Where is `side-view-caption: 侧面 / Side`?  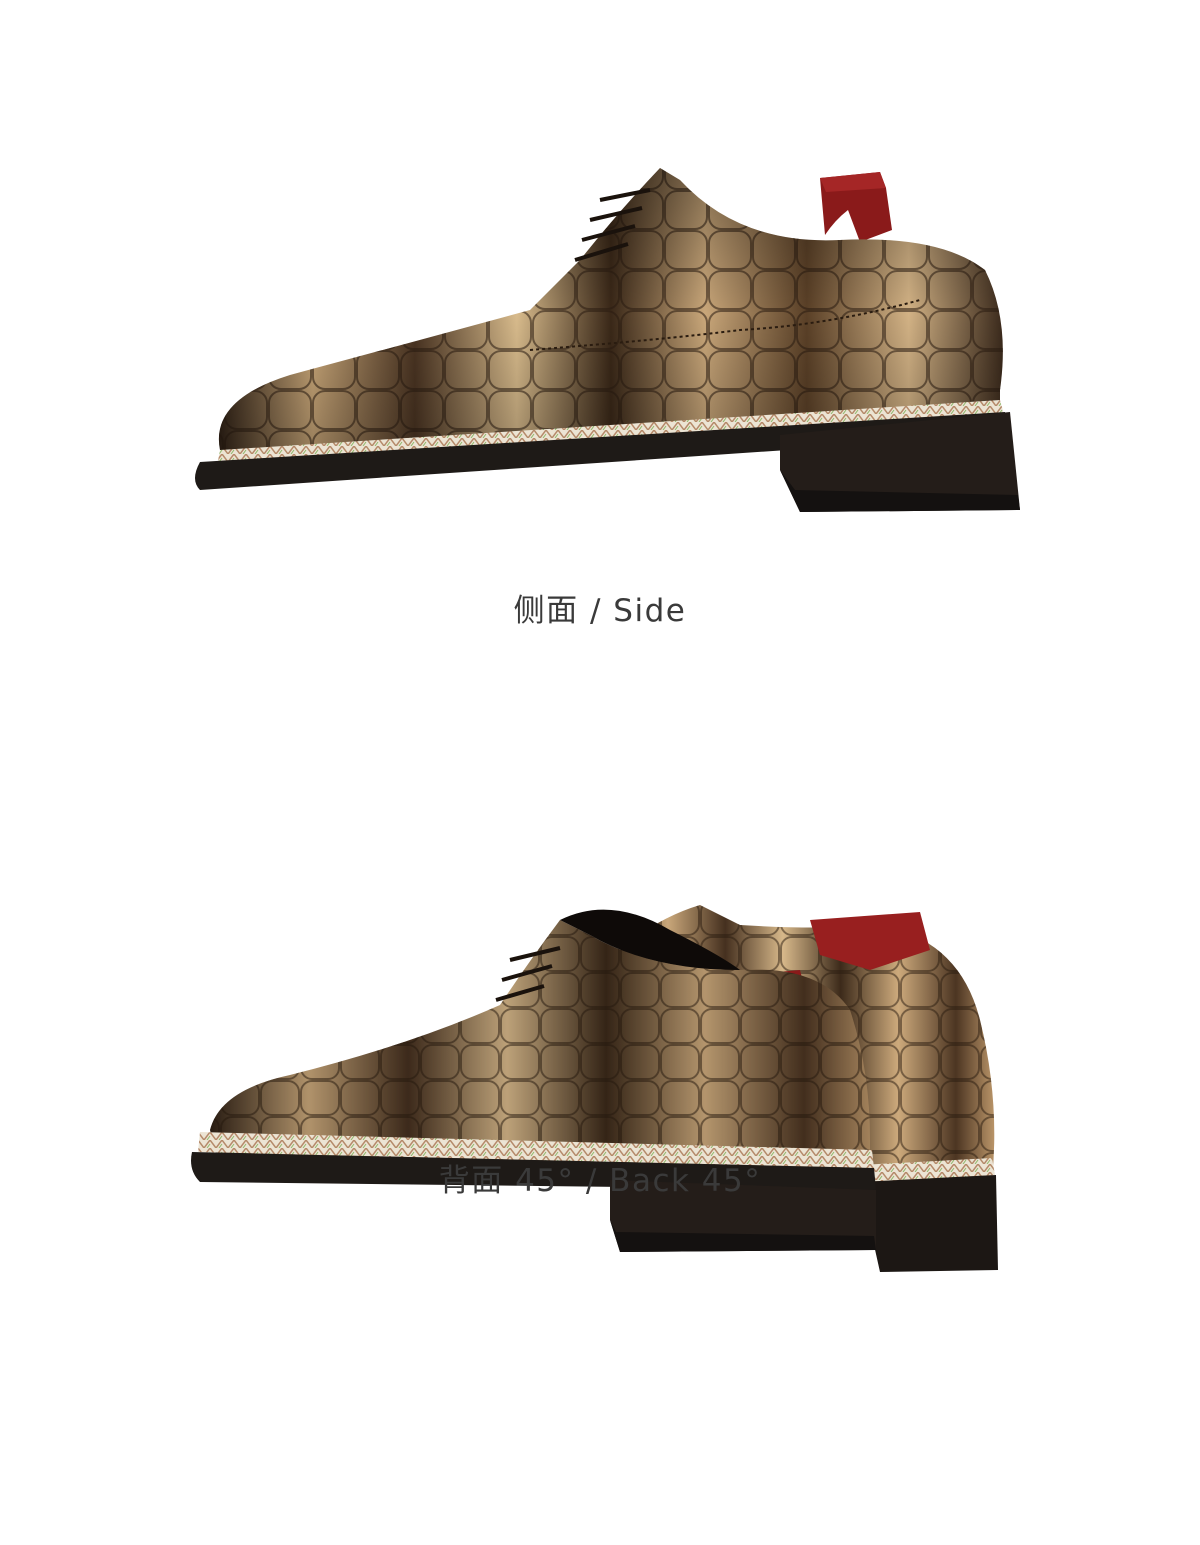
side-view-caption: 侧面 / Side is located at coordinates (600, 611).